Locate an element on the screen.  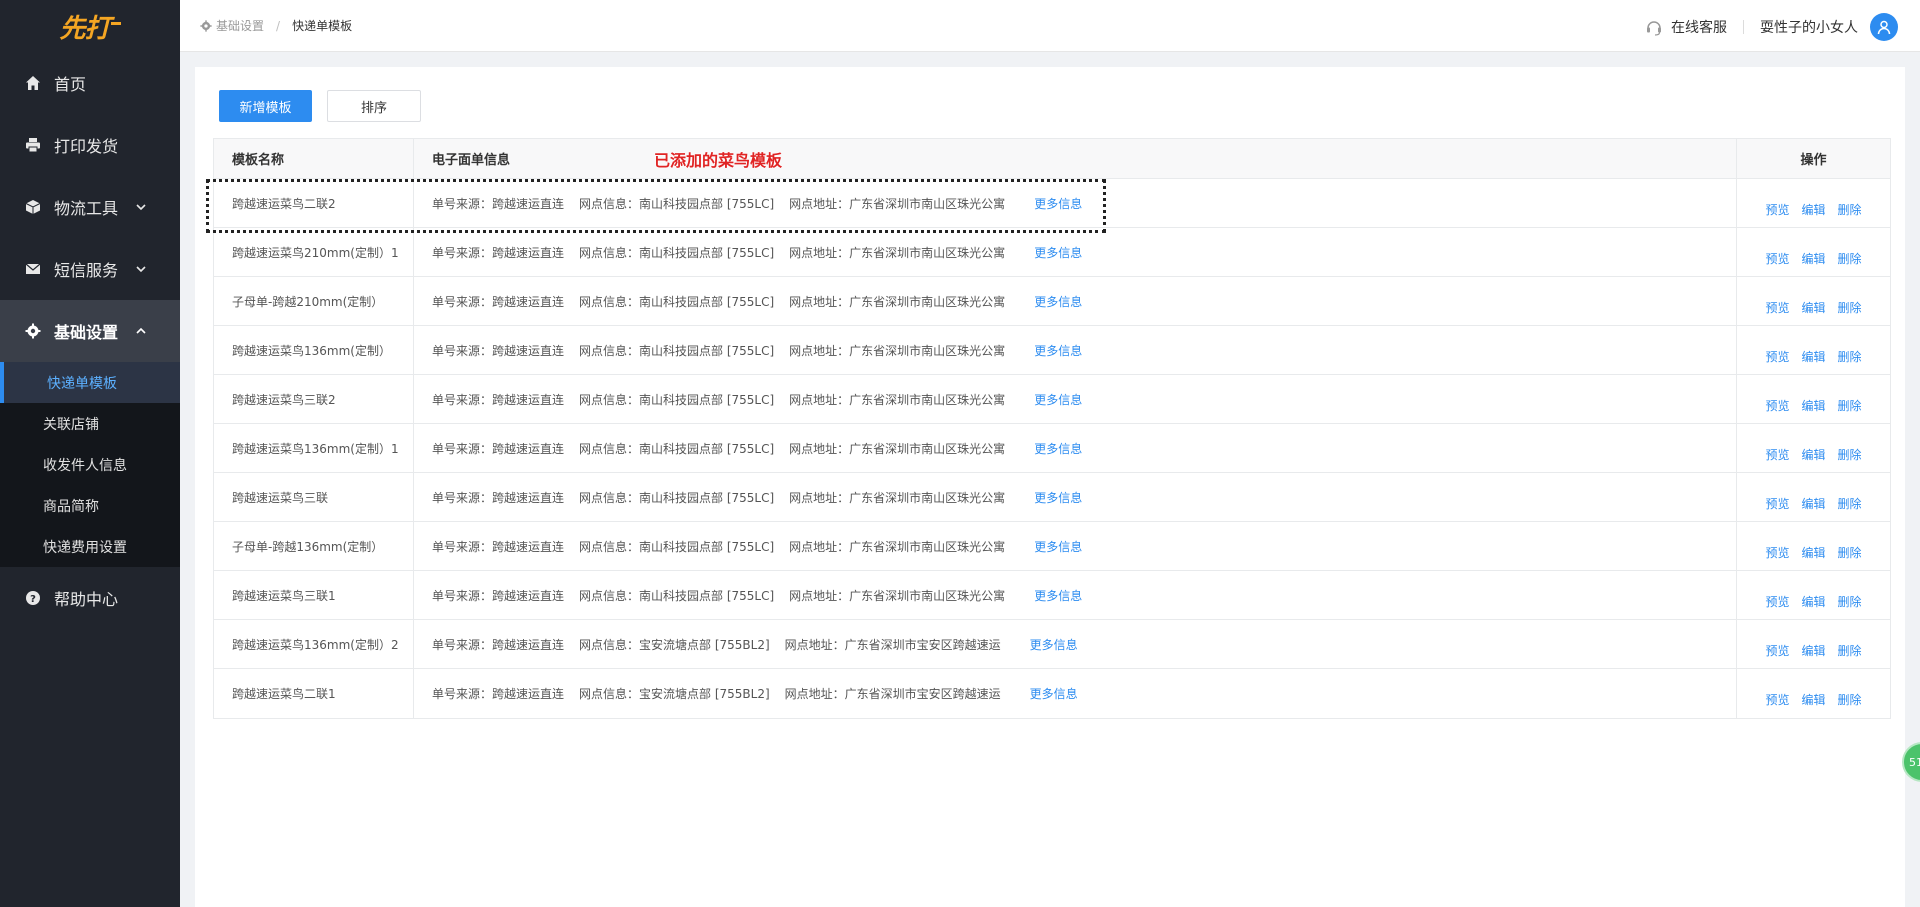
sidebar-item-label: 帮助中心 is located at coordinates (86, 599).